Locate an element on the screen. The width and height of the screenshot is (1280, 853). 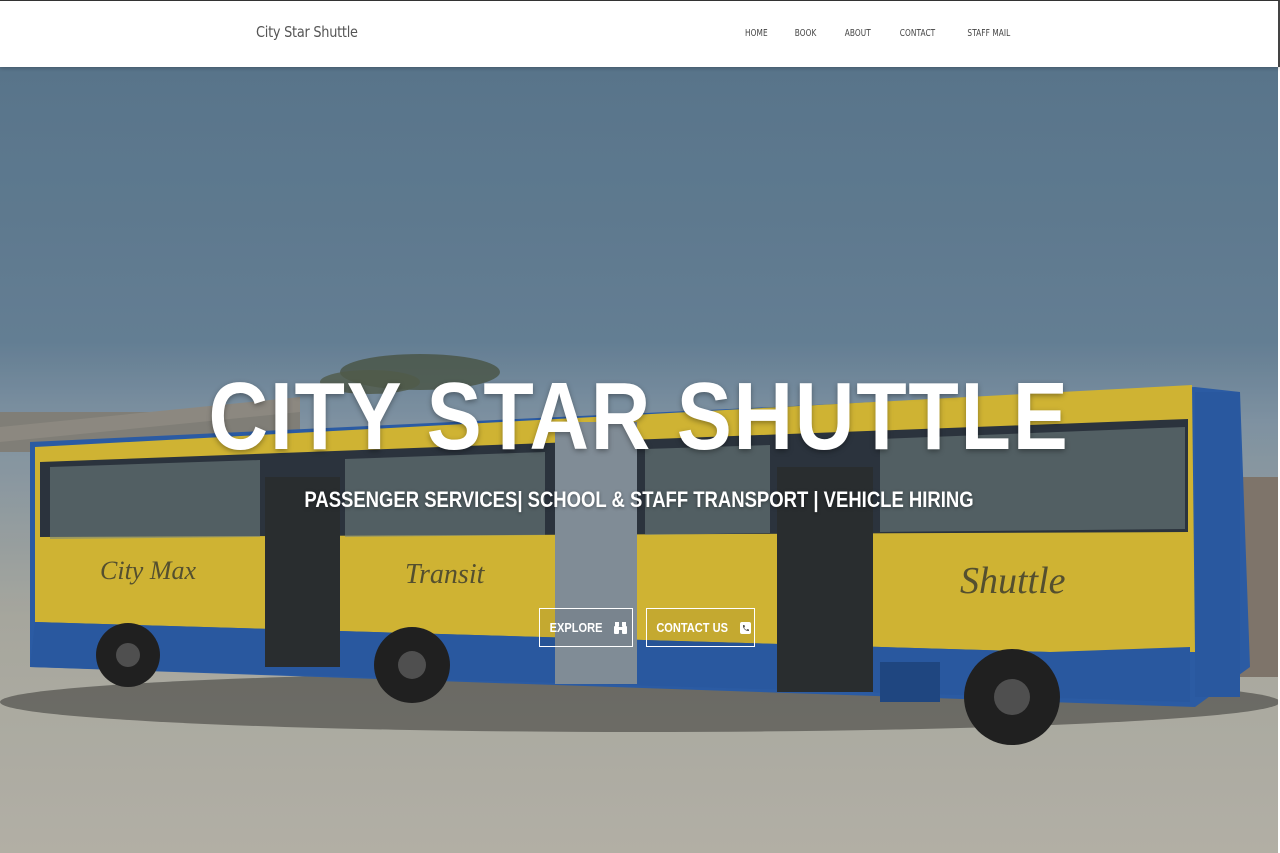
explore-button-label: EXPLORE is located at coordinates (576, 627).